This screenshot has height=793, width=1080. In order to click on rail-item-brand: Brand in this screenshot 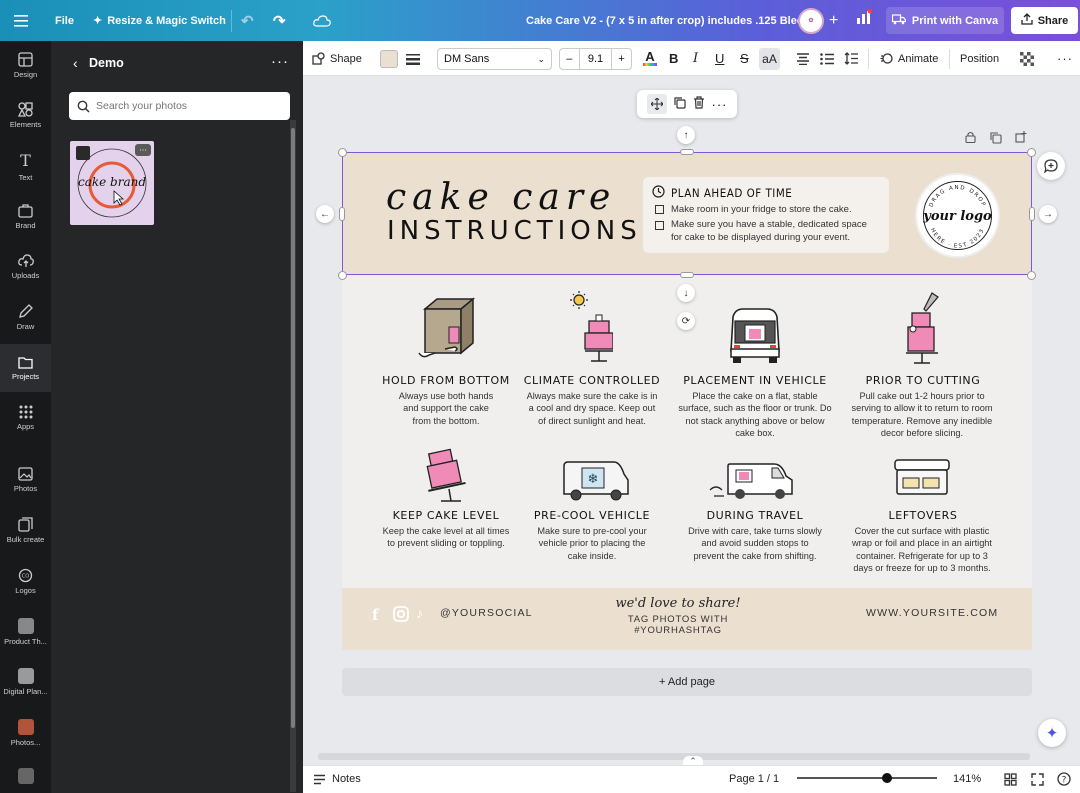, I will do `click(25, 216)`.